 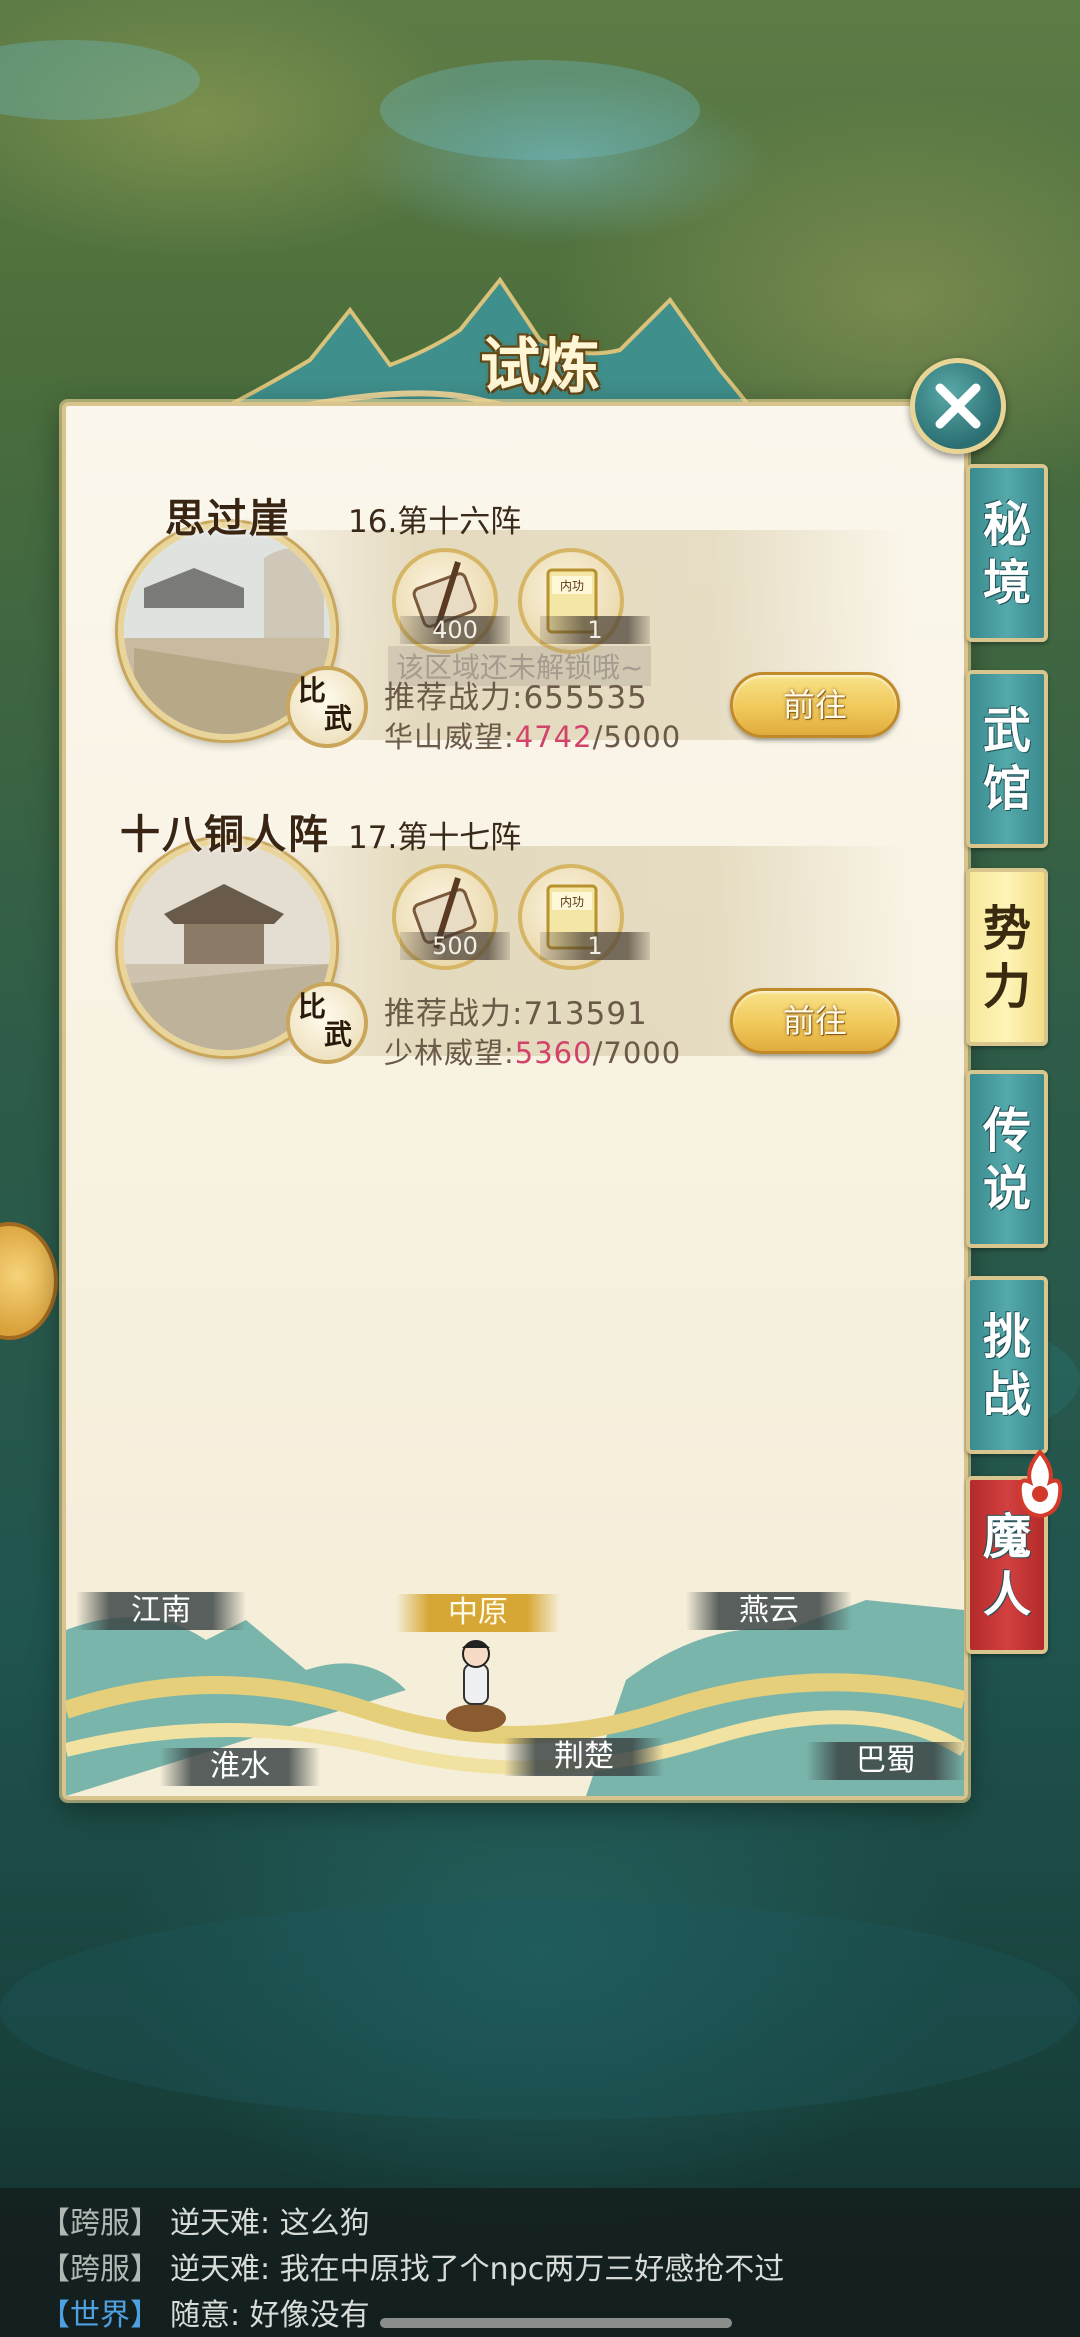 What do you see at coordinates (476, 1686) in the screenshot?
I see `player-rider-icon` at bounding box center [476, 1686].